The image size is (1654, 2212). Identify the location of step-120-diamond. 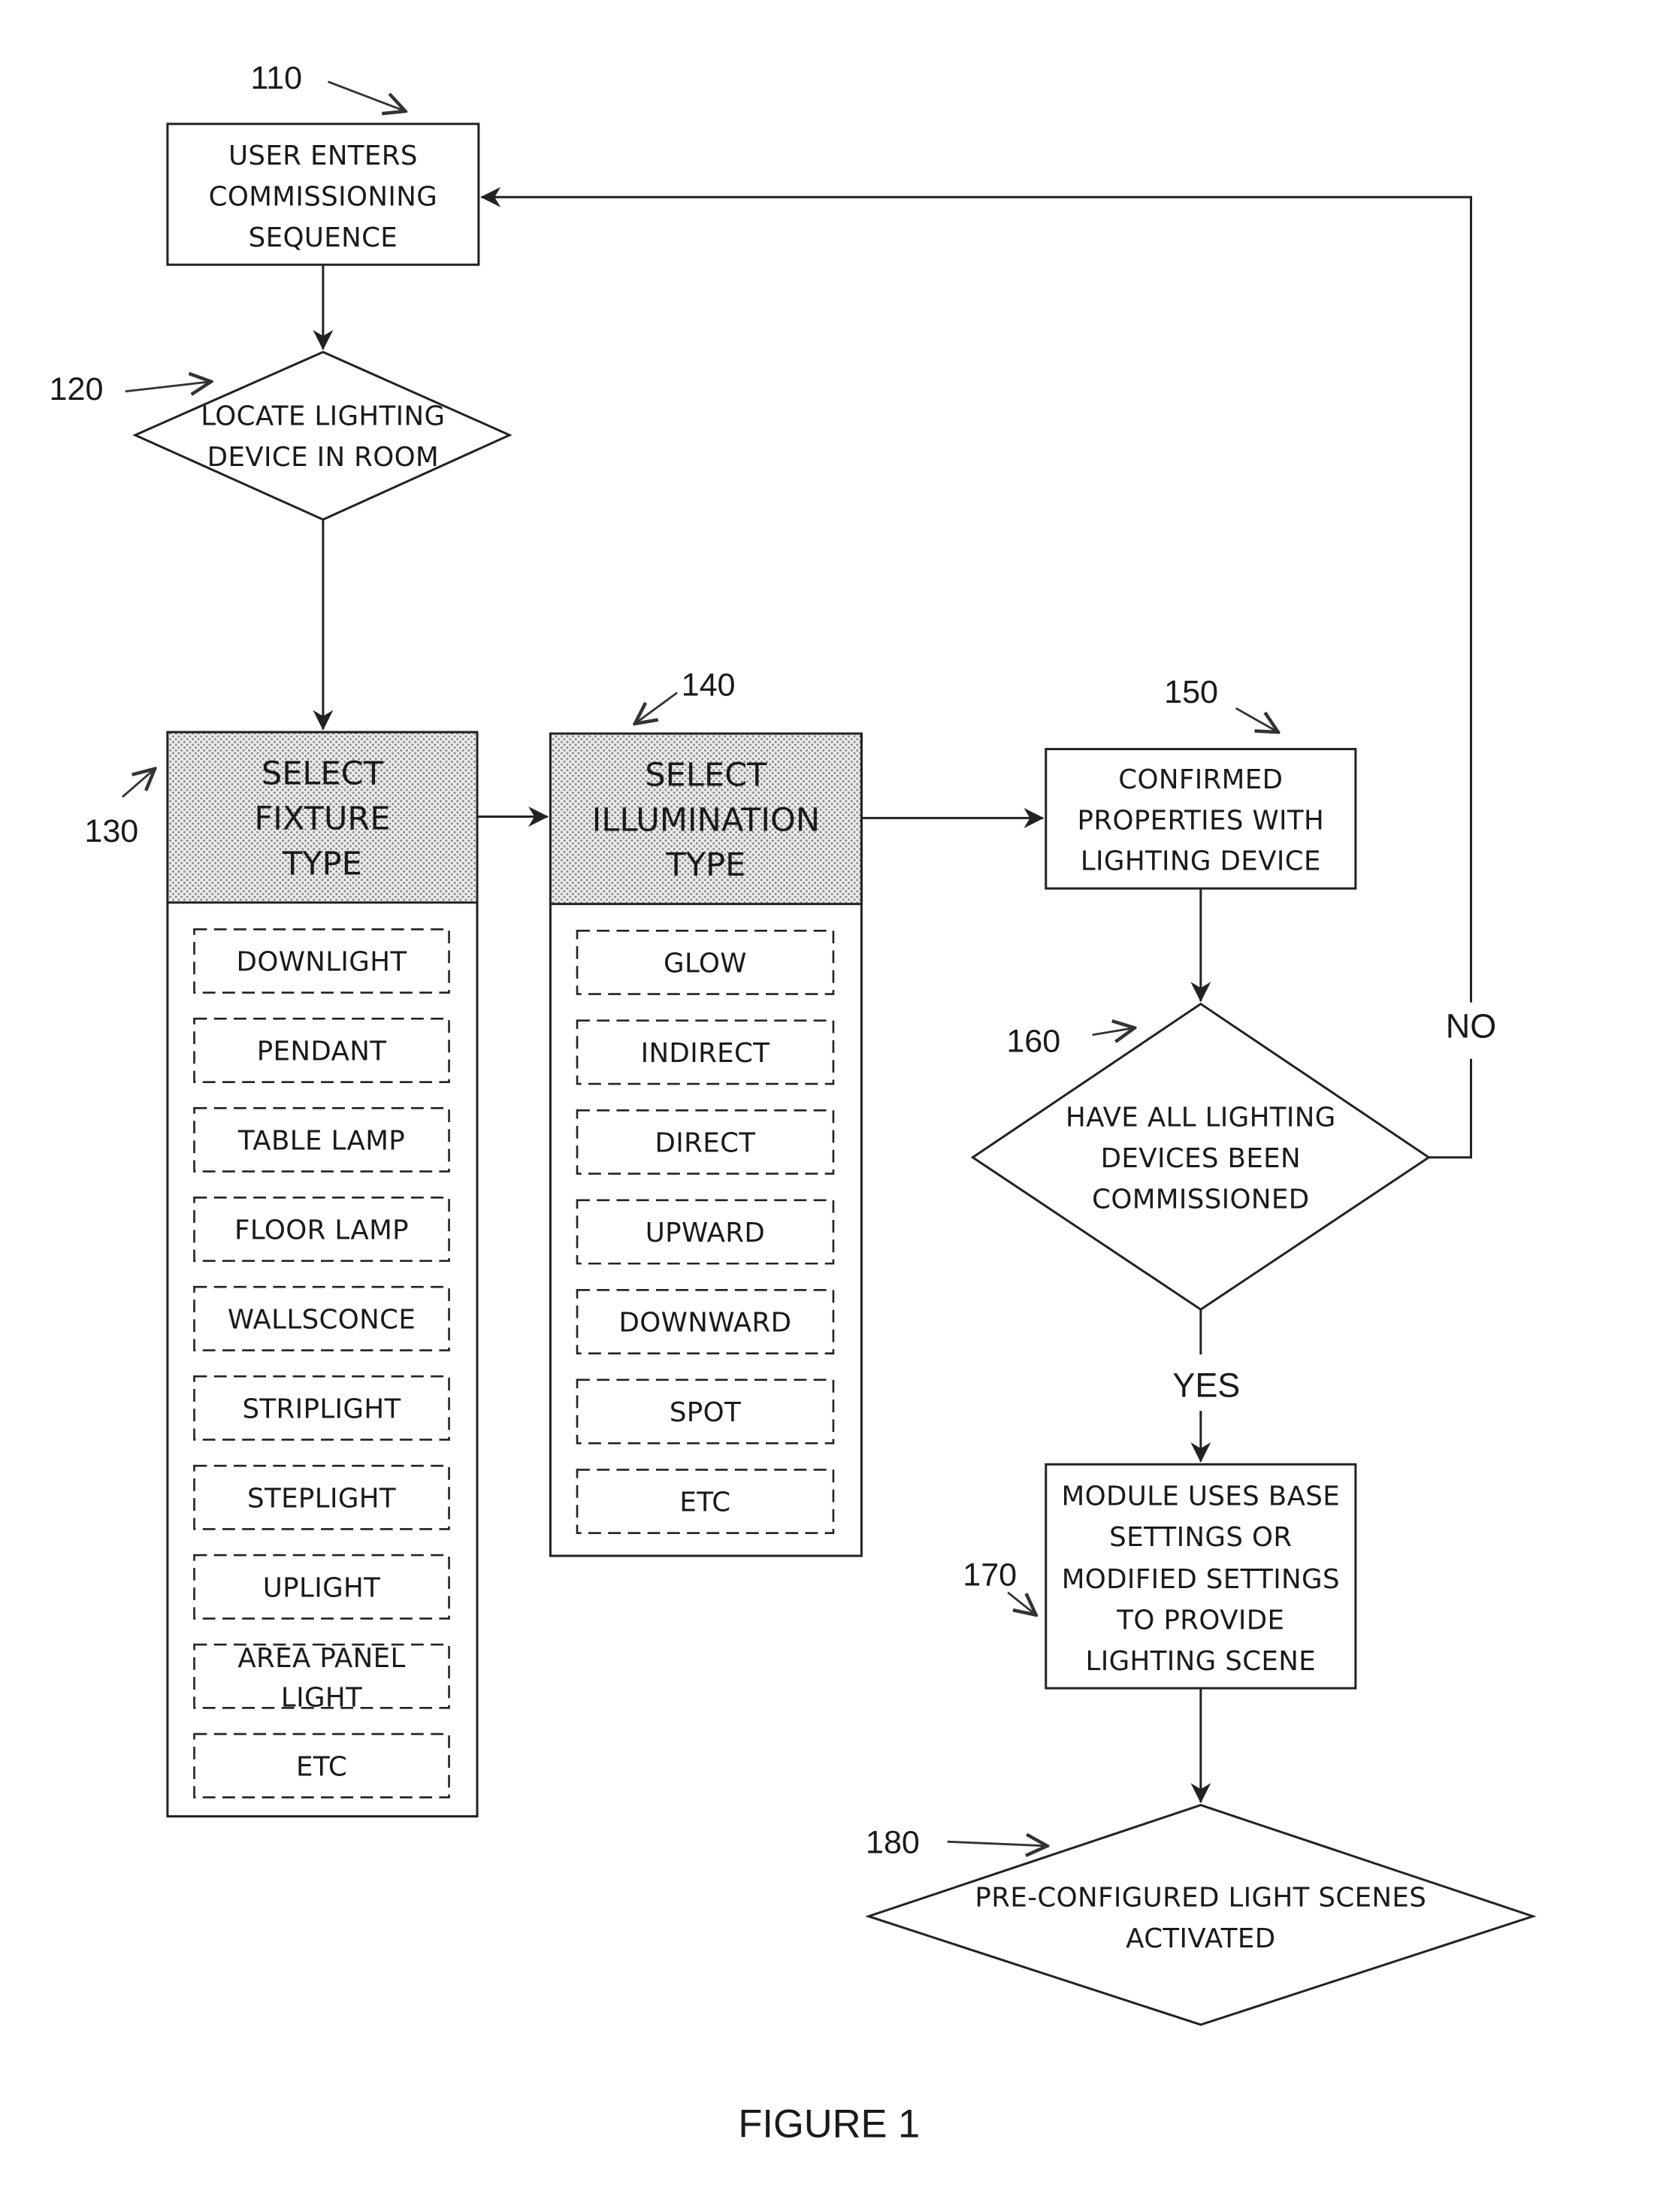
(322, 436).